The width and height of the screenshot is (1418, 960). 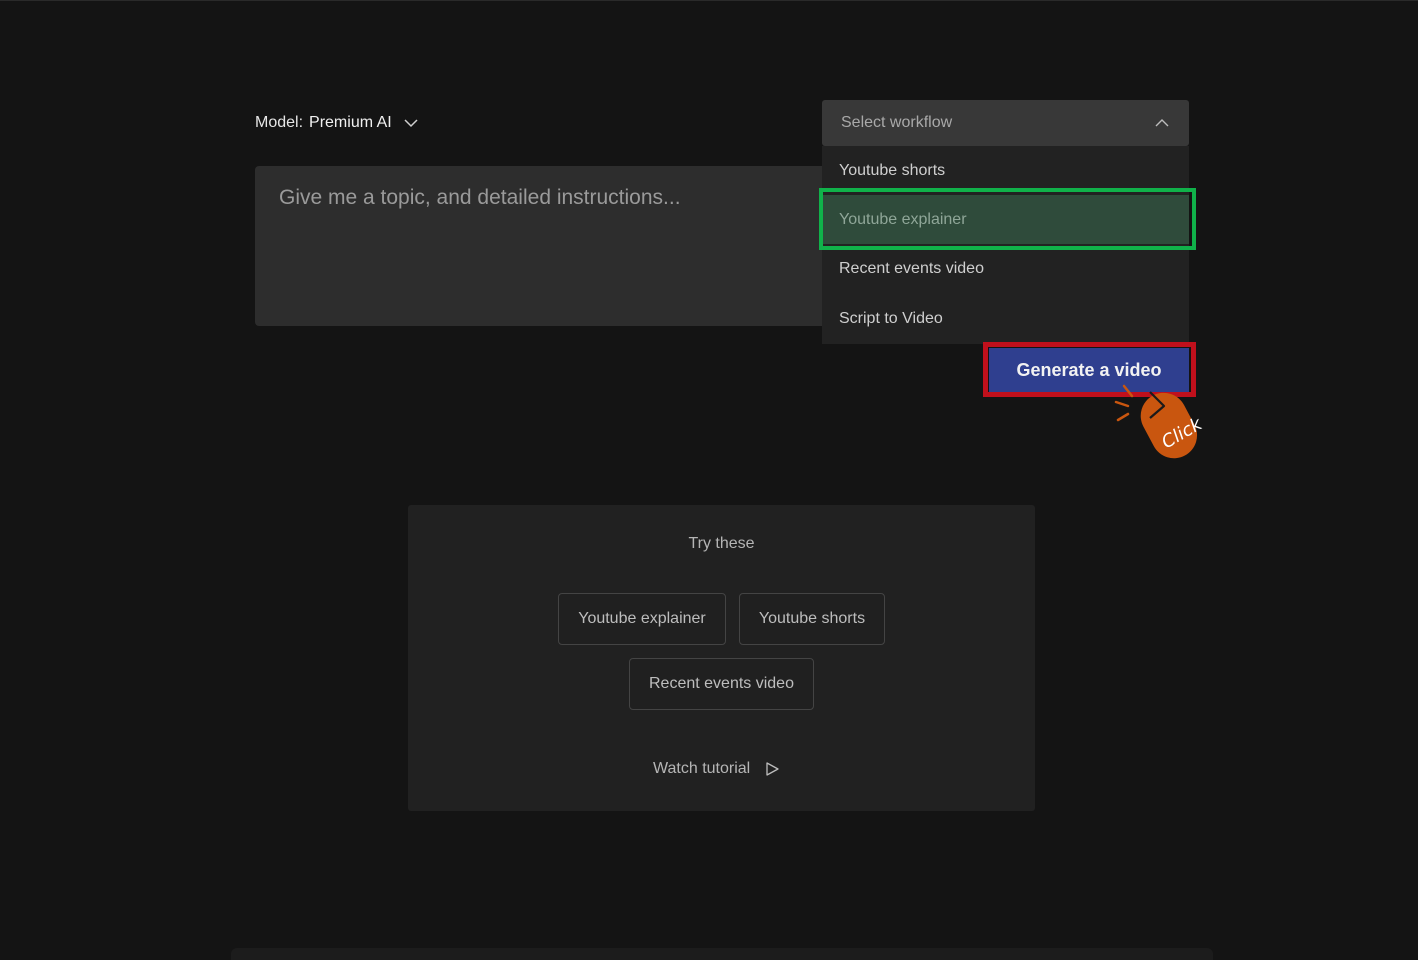 I want to click on model-selector: Model: Premium AI, so click(x=337, y=123).